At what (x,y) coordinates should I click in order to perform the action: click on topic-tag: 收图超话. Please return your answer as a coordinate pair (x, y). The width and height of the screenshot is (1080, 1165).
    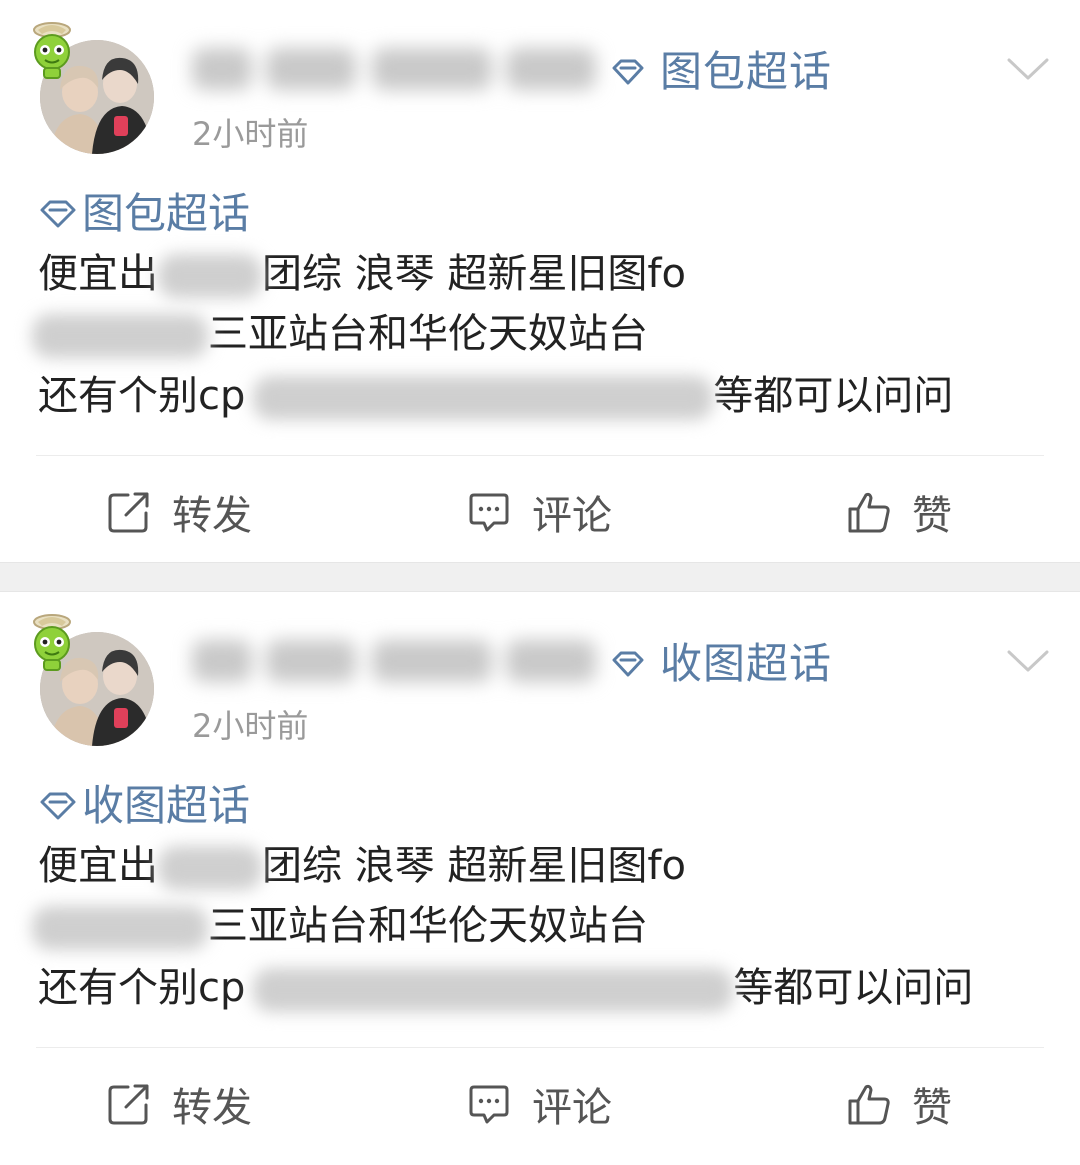
    Looking at the image, I should click on (144, 806).